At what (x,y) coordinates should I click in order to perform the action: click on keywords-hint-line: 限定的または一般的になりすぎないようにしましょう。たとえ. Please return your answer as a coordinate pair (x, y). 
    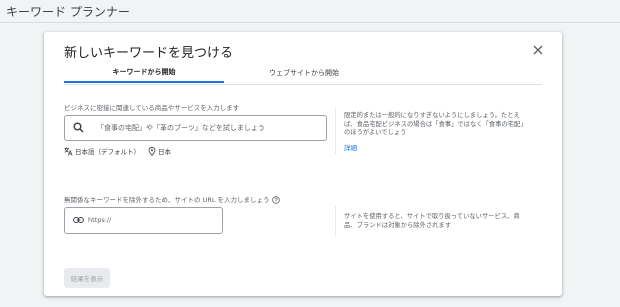
    Looking at the image, I should click on (432, 115).